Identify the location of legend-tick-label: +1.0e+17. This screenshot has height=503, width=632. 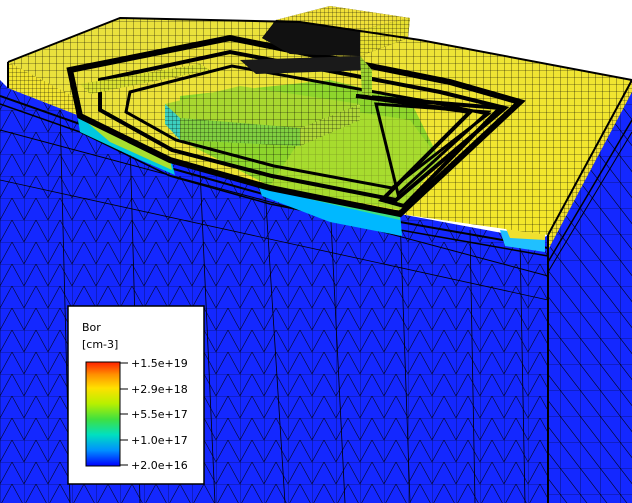
(159, 440).